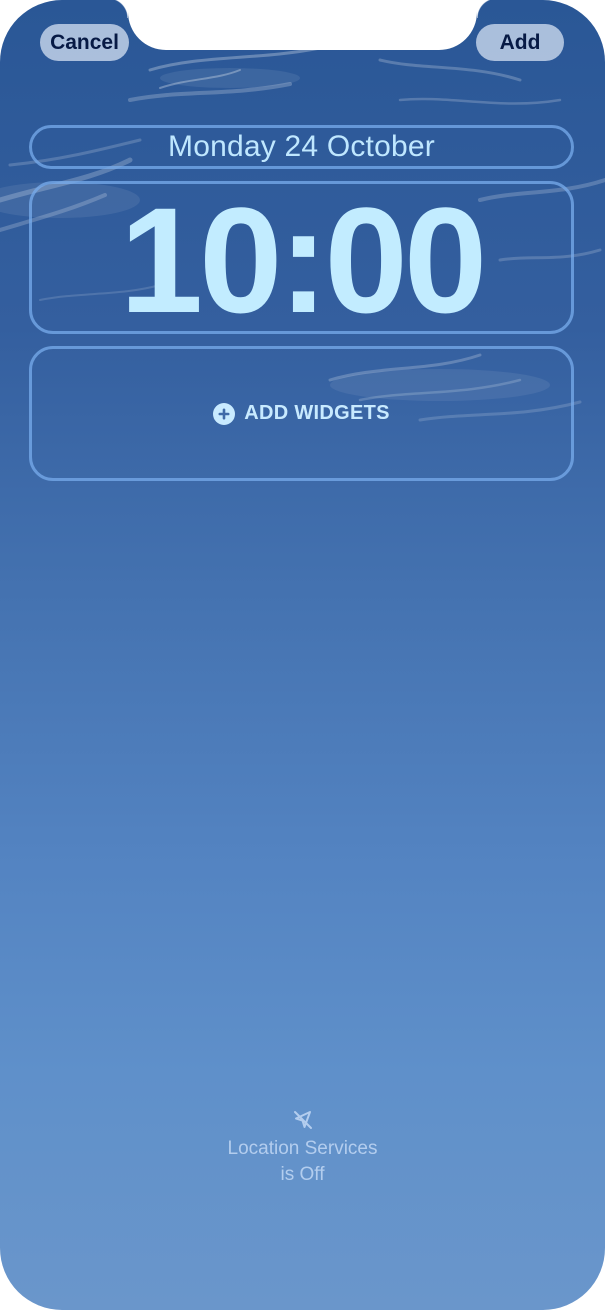 The image size is (605, 1310). What do you see at coordinates (302, 1120) in the screenshot?
I see `location-off-icon` at bounding box center [302, 1120].